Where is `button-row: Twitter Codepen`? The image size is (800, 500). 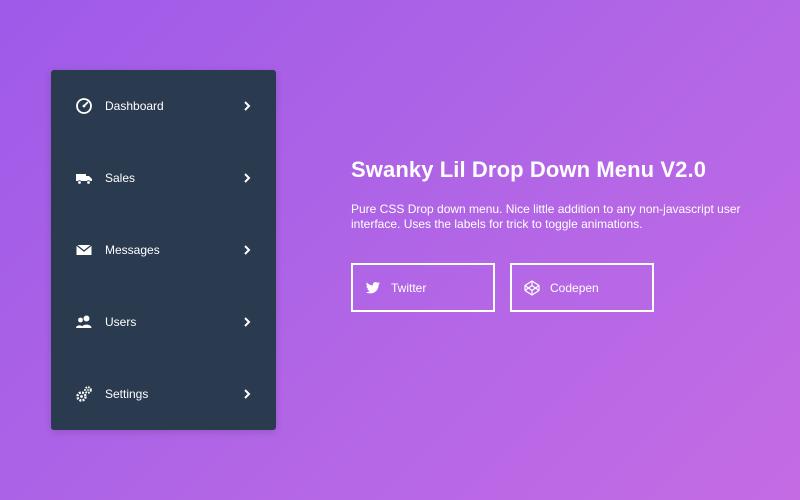 button-row: Twitter Codepen is located at coordinates (556, 287).